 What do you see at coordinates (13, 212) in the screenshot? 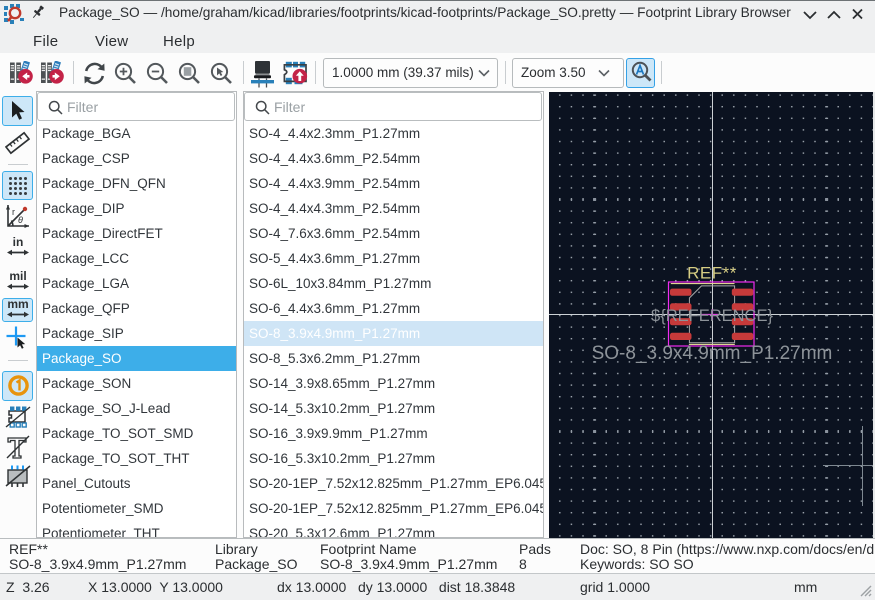
I see `svg-text: r` at bounding box center [13, 212].